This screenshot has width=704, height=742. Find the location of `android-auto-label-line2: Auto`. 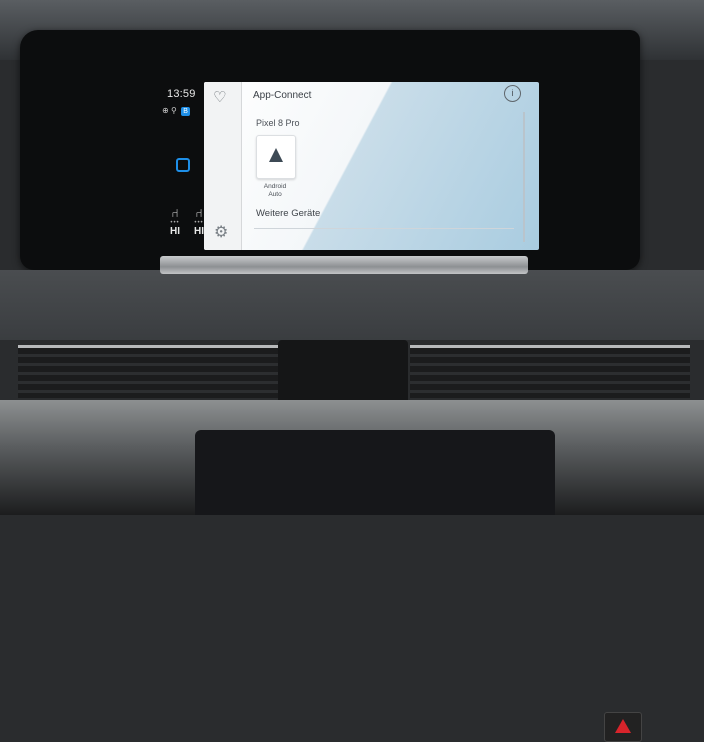

android-auto-label-line2: Auto is located at coordinates (275, 194).